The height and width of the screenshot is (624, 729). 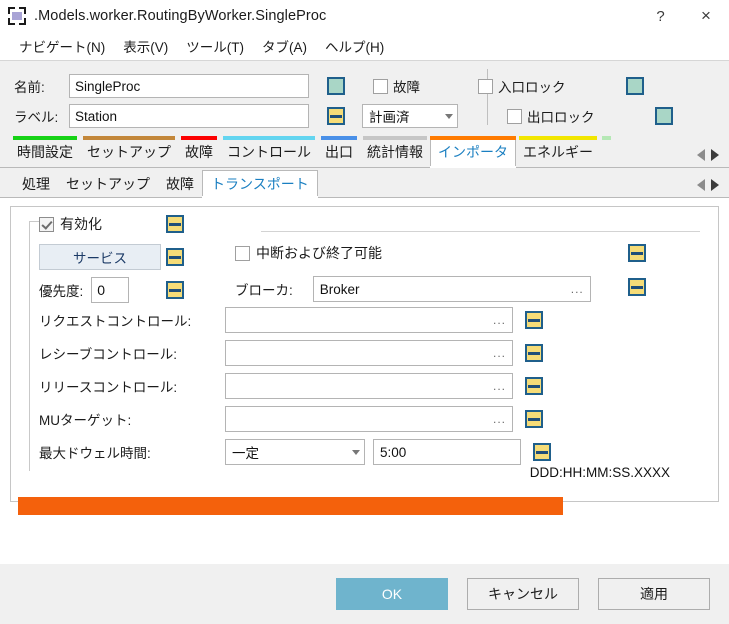 I want to click on subtab-transport: トランスポート, so click(x=260, y=184).